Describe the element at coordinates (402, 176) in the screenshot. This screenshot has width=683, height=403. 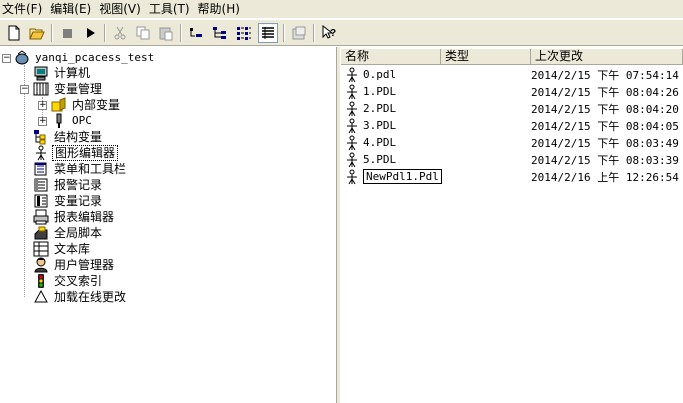
I see `file-name-rename-field: NewPdl1.Pdl` at that location.